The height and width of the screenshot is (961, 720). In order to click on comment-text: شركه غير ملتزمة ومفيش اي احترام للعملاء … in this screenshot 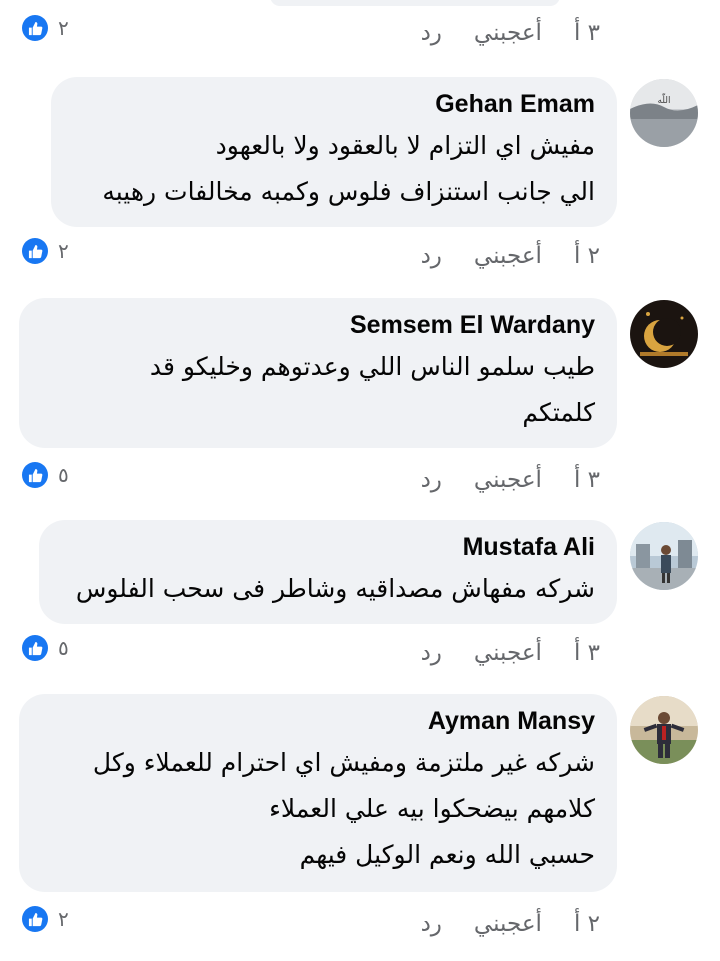, I will do `click(343, 808)`.